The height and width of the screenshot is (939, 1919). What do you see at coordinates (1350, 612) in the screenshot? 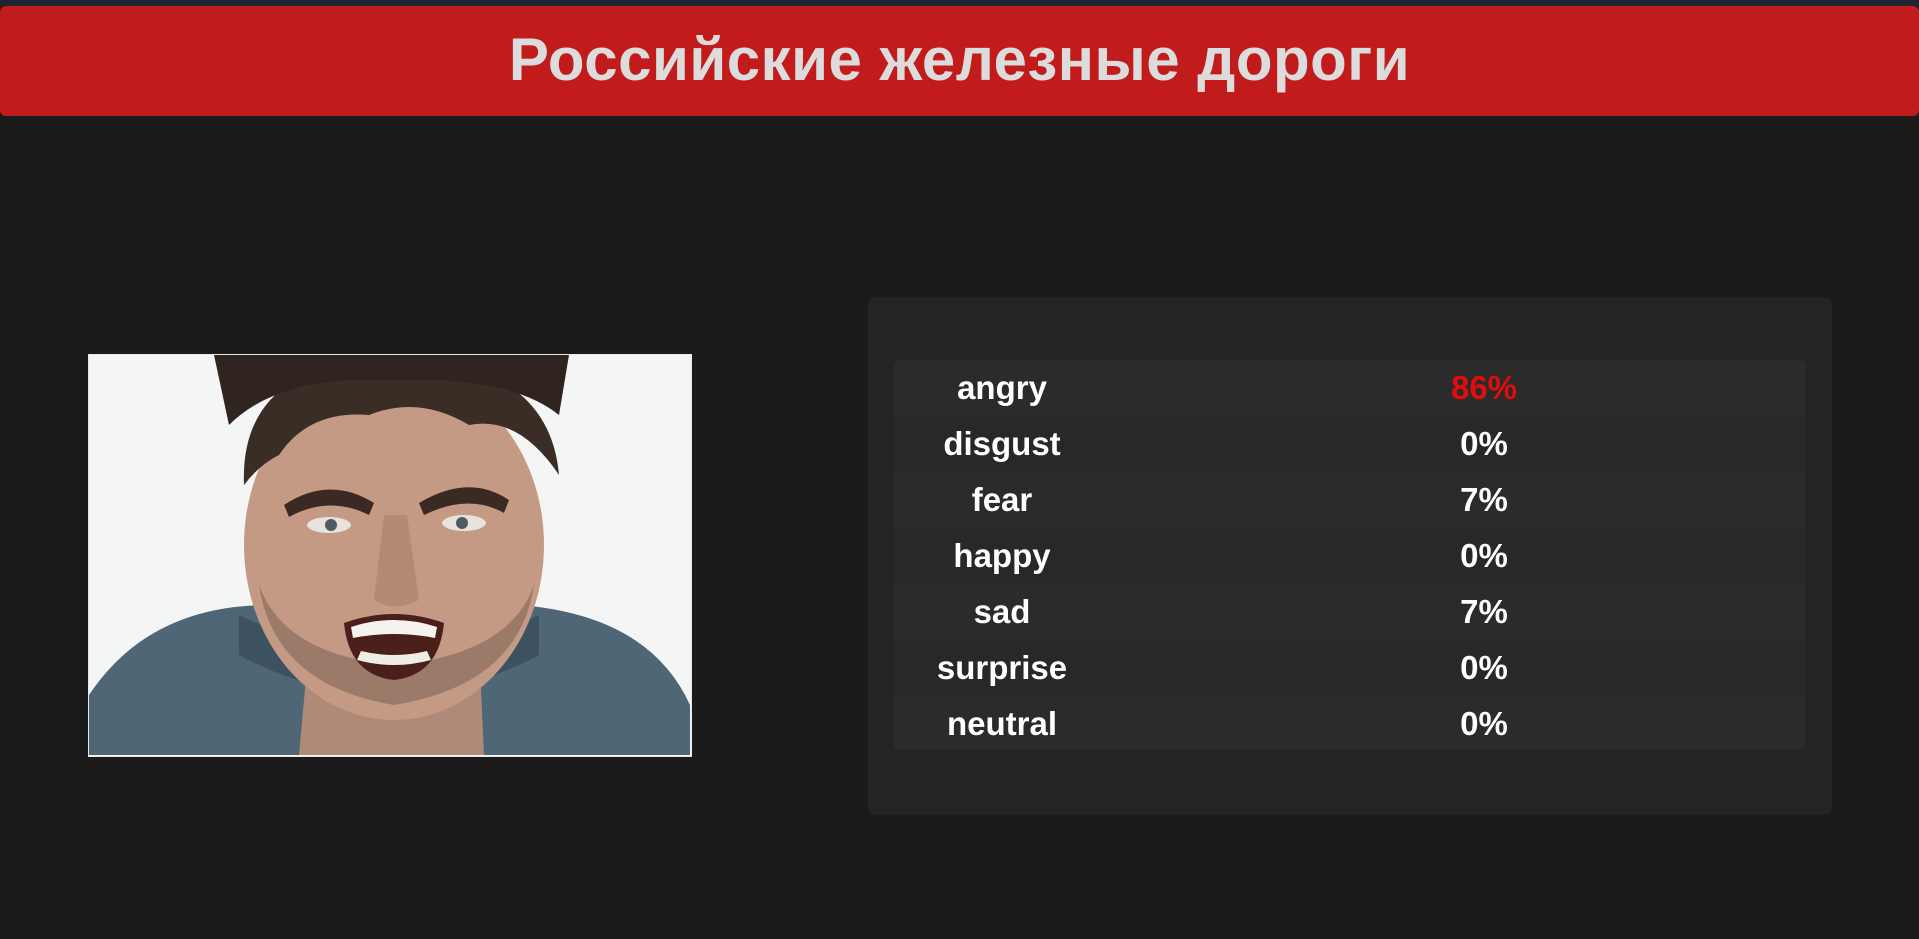
I see `table-row: sad 7%` at bounding box center [1350, 612].